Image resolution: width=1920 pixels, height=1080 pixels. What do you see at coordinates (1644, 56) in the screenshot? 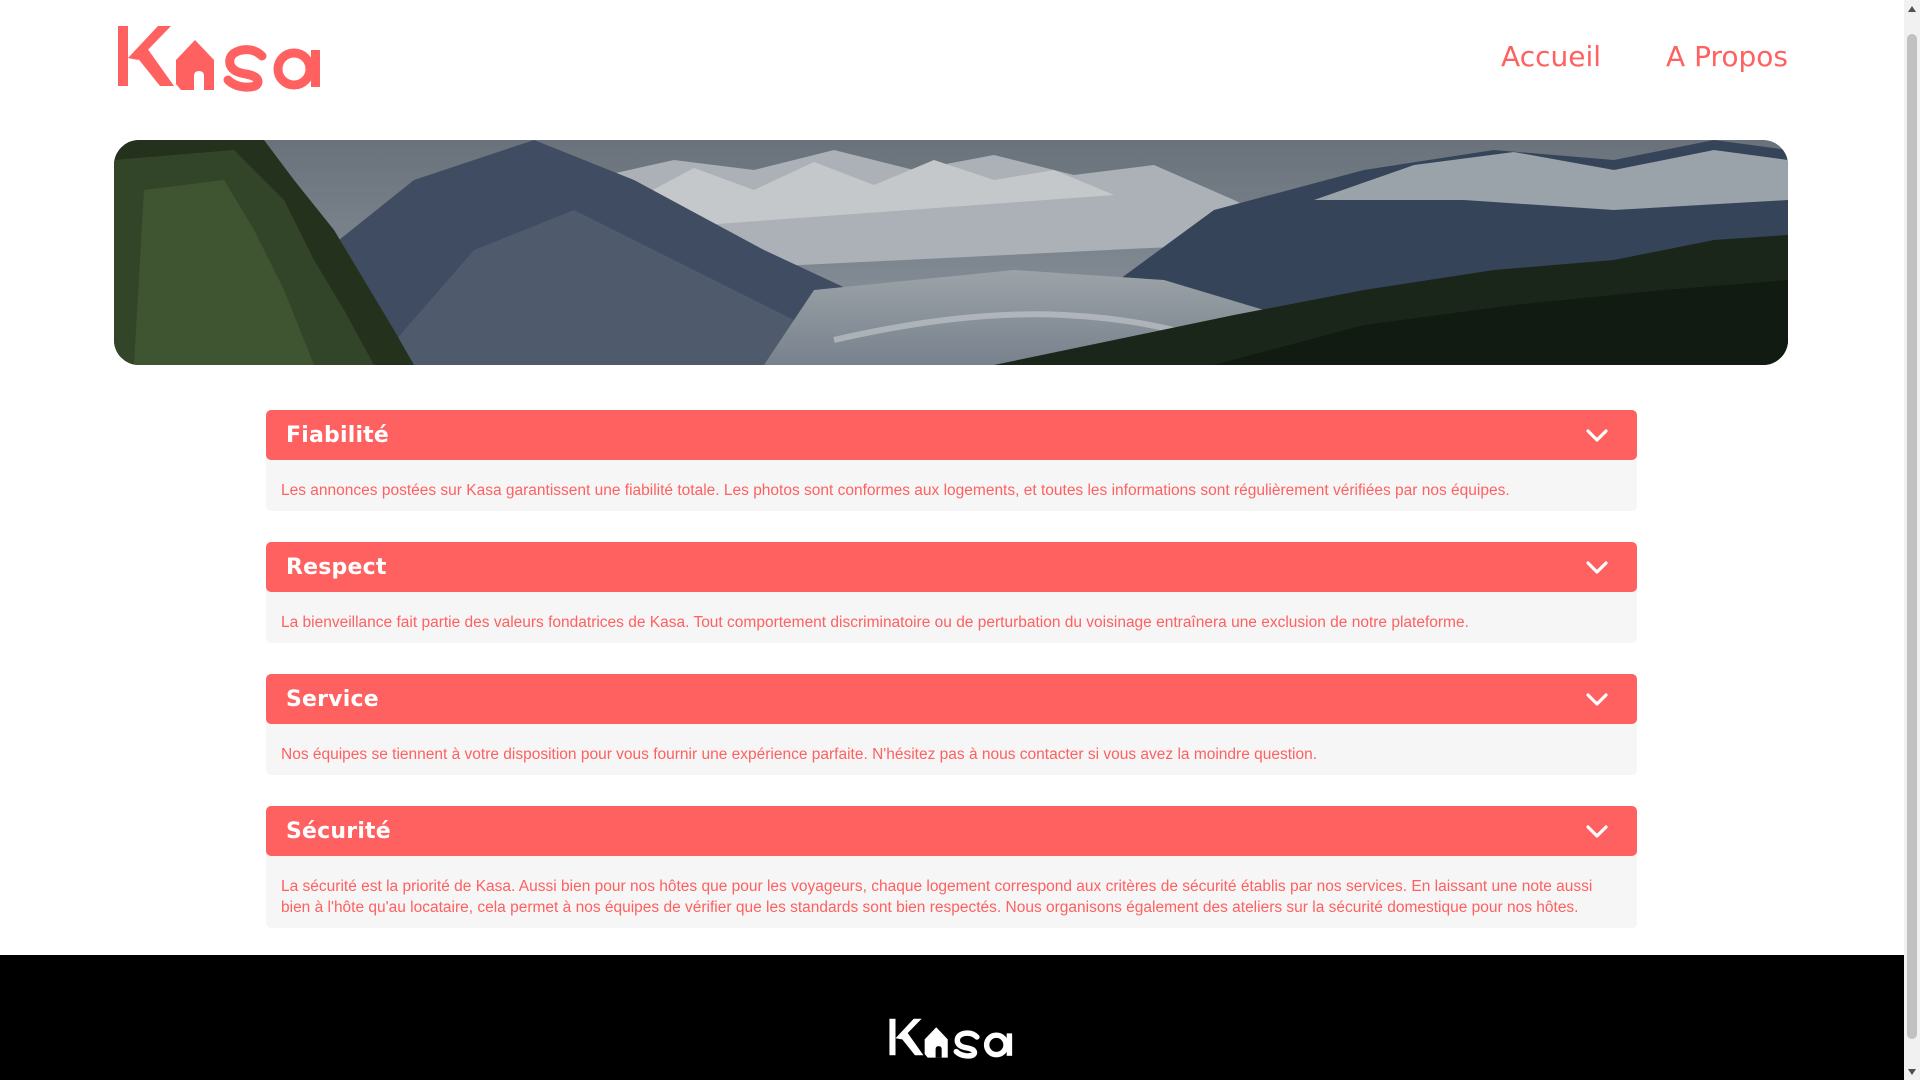
I see `main-nav: Accueil A Propos` at bounding box center [1644, 56].